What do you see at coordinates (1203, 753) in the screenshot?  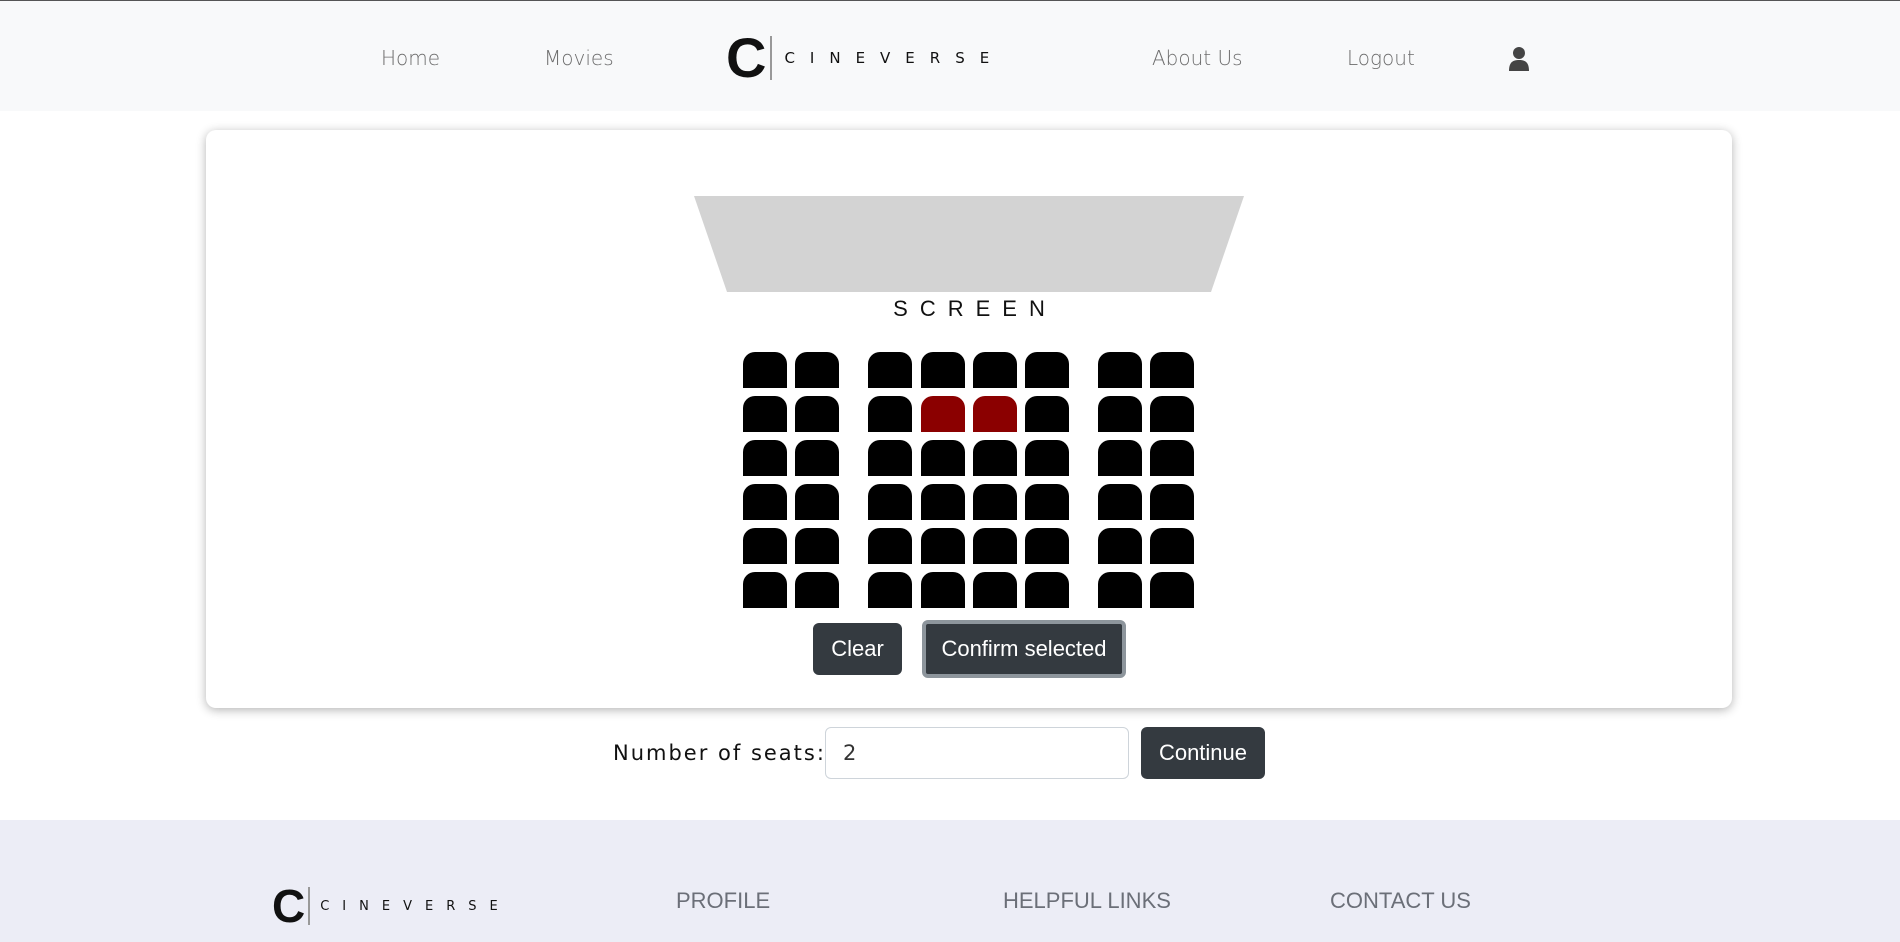 I see `continue-button: Continue` at bounding box center [1203, 753].